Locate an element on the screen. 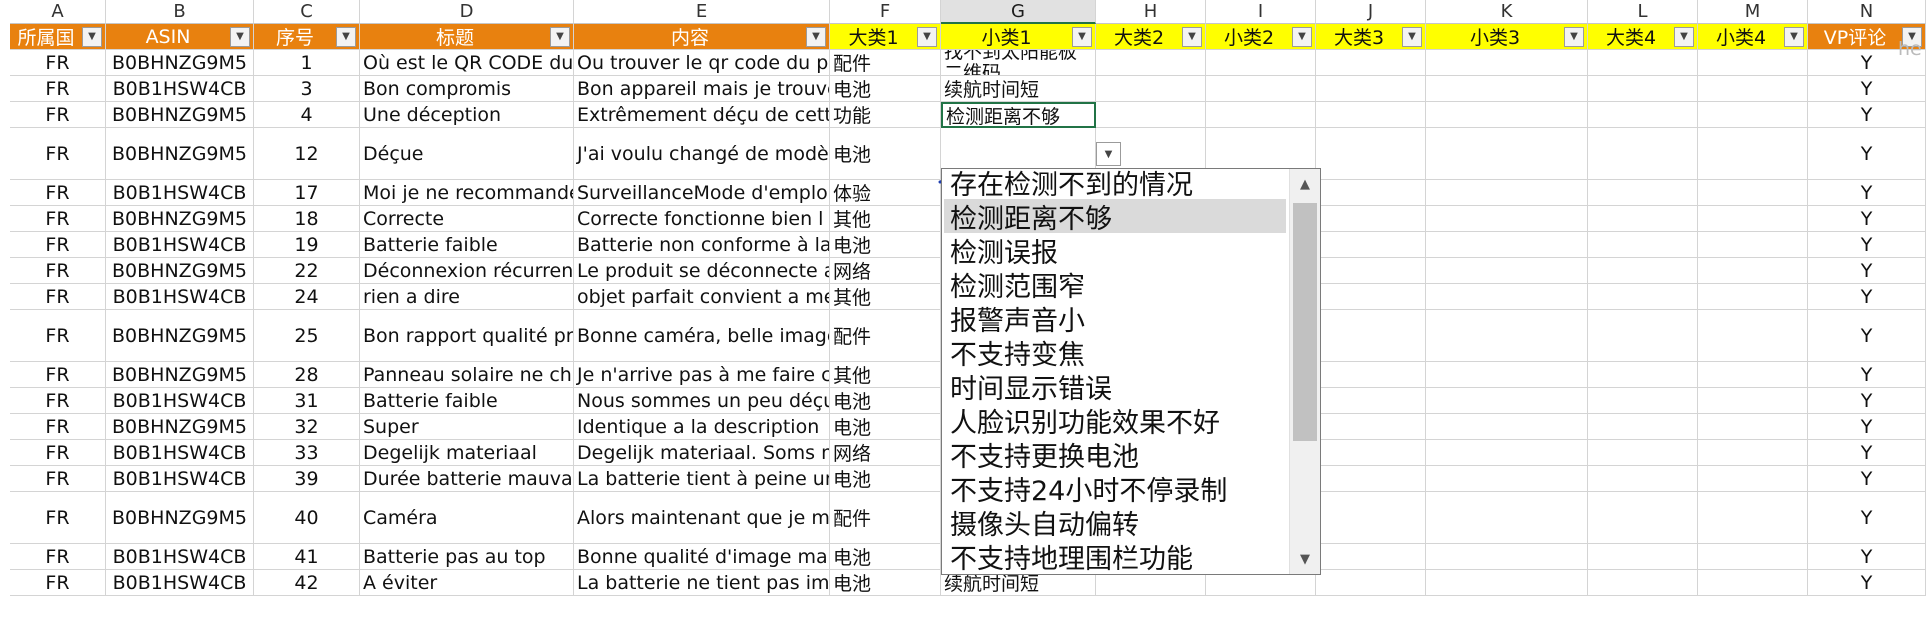 This screenshot has height=627, width=1926. cell-seq: 17 is located at coordinates (307, 193).